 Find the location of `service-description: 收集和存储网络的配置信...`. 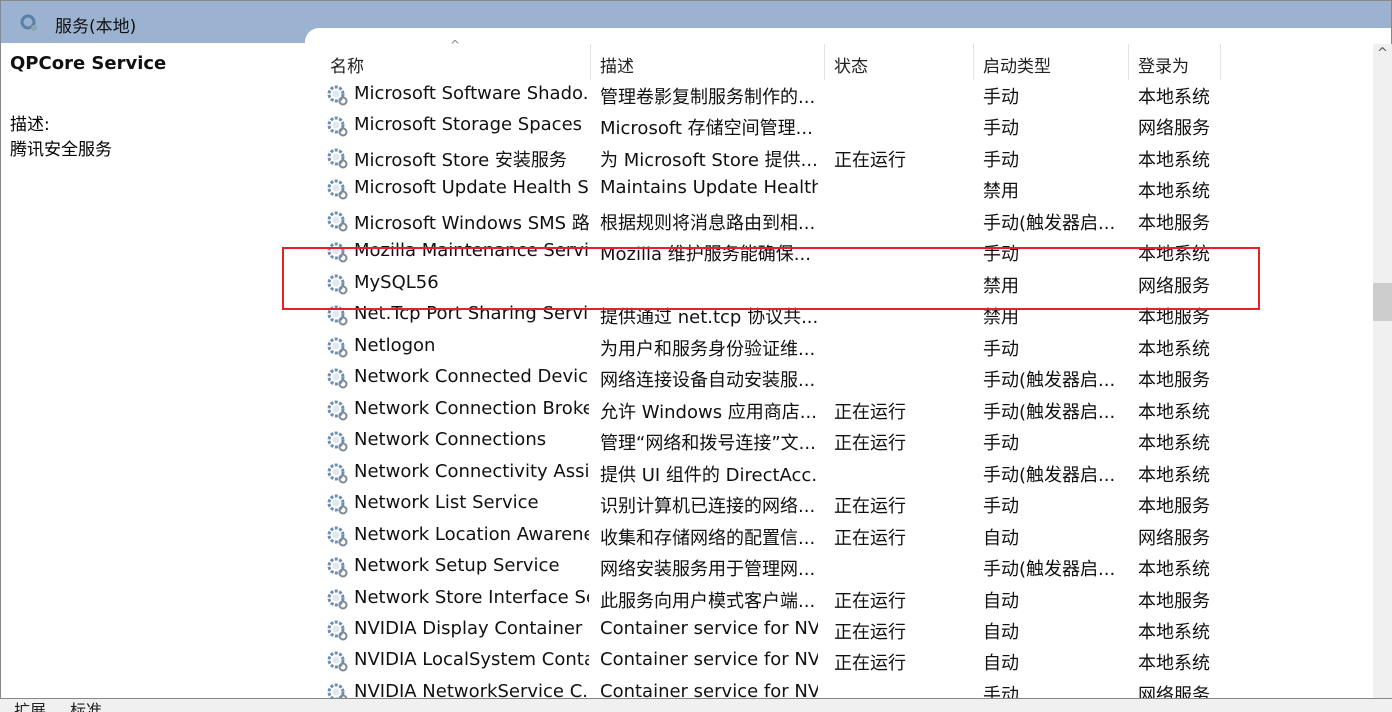

service-description: 收集和存储网络的配置信... is located at coordinates (708, 538).